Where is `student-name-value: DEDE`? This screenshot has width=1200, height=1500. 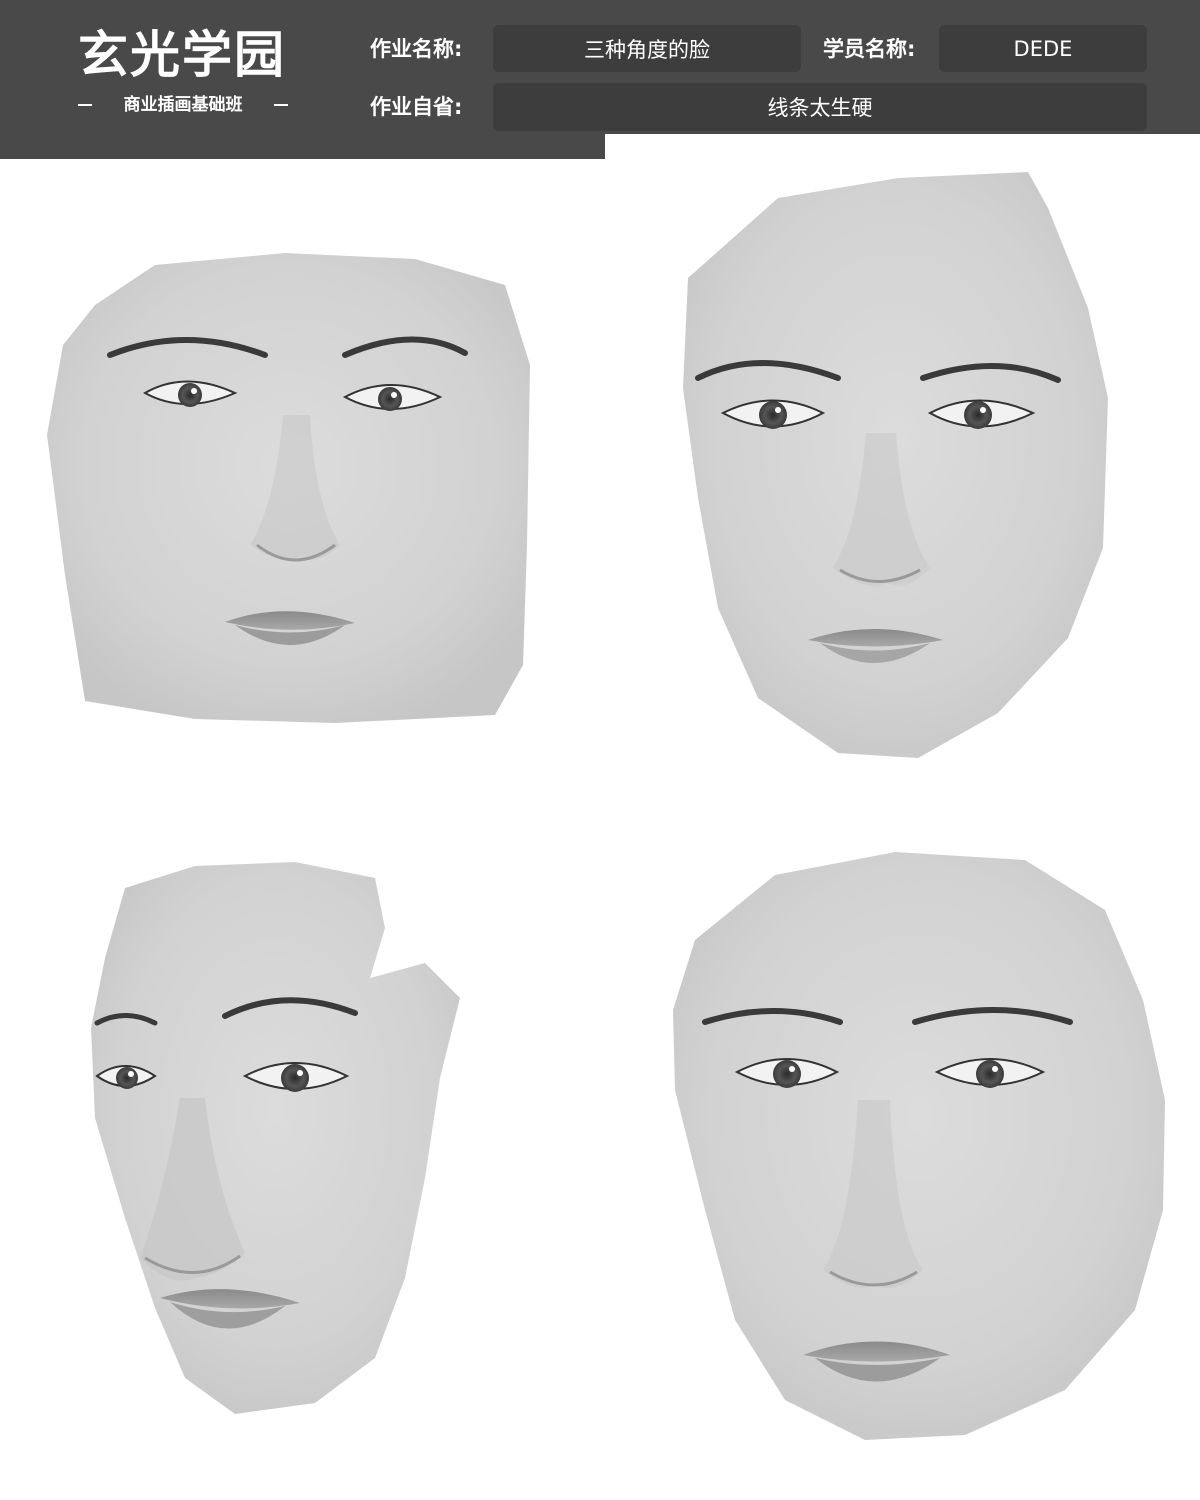
student-name-value: DEDE is located at coordinates (1043, 48).